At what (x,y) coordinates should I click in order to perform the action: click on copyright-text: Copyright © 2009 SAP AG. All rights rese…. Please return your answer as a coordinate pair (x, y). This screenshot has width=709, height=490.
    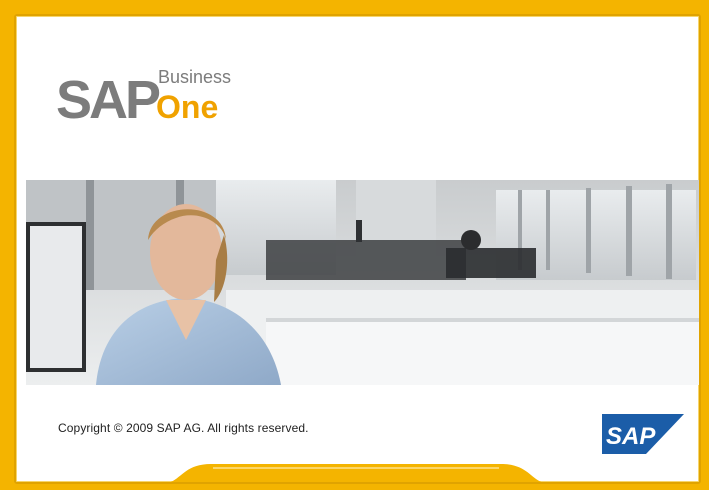
    Looking at the image, I should click on (183, 428).